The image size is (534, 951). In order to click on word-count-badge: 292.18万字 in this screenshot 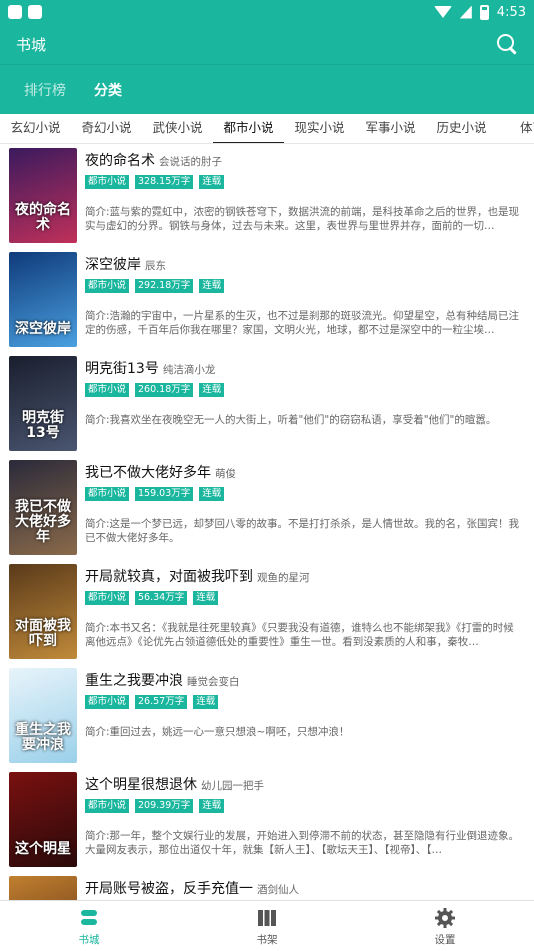, I will do `click(164, 286)`.